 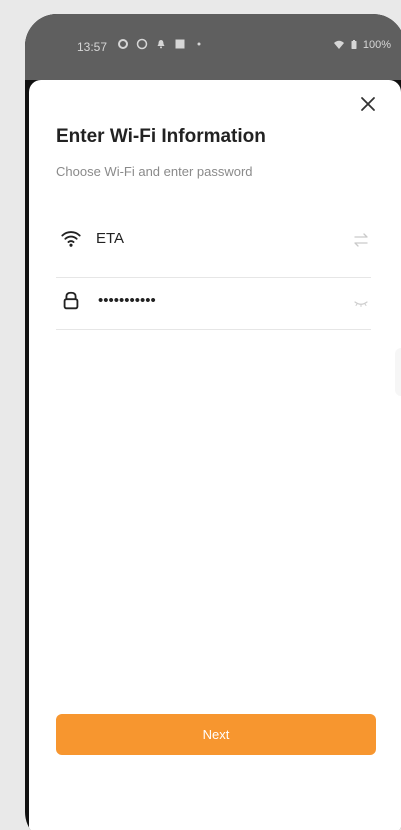 I want to click on square-icon, so click(x=180, y=44).